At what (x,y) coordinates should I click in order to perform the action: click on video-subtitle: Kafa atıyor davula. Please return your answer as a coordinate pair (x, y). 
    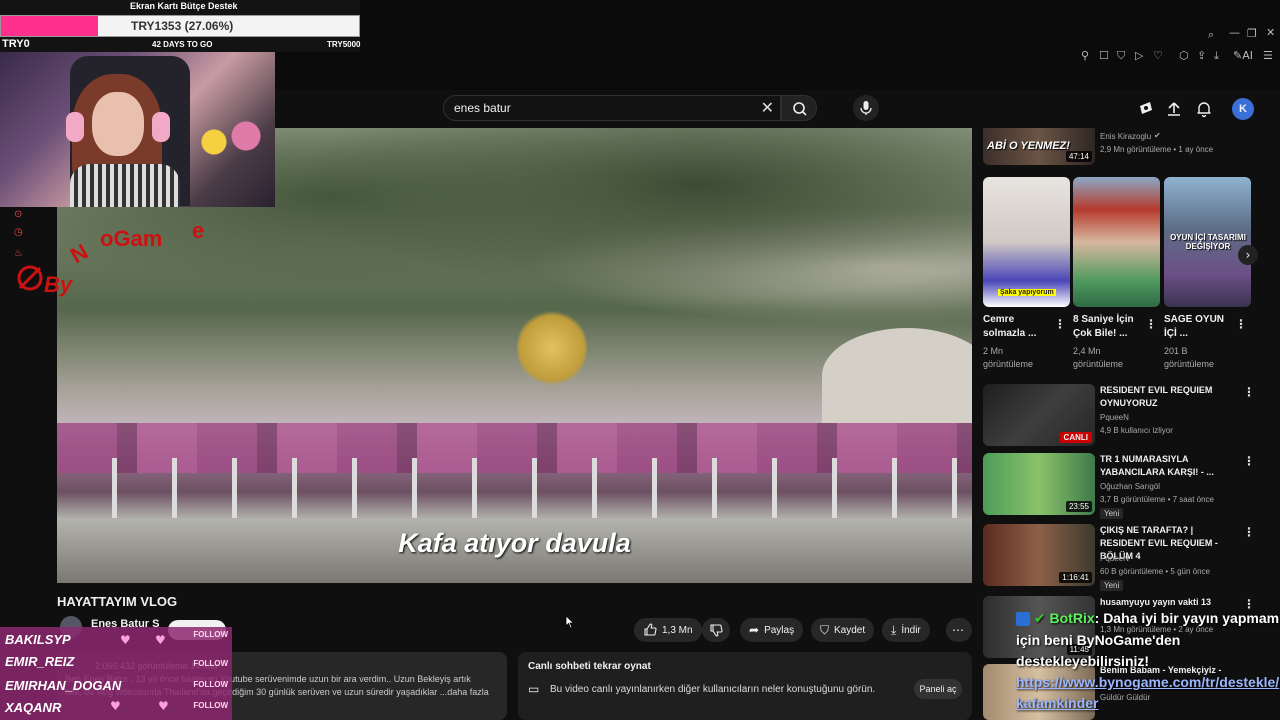
    Looking at the image, I should click on (514, 543).